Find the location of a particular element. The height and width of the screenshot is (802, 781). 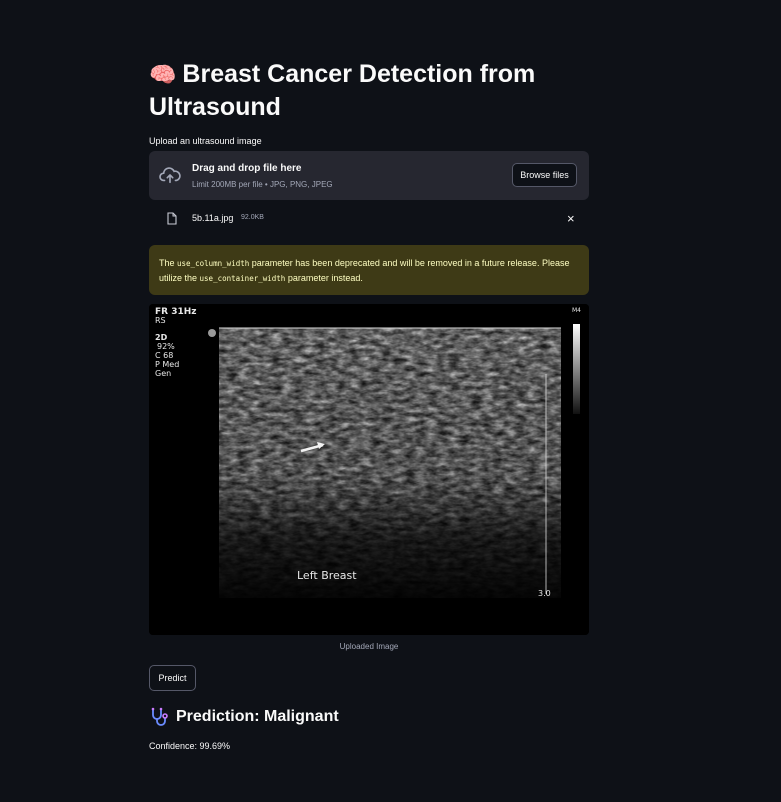

remove-file-icon: × is located at coordinates (571, 218).